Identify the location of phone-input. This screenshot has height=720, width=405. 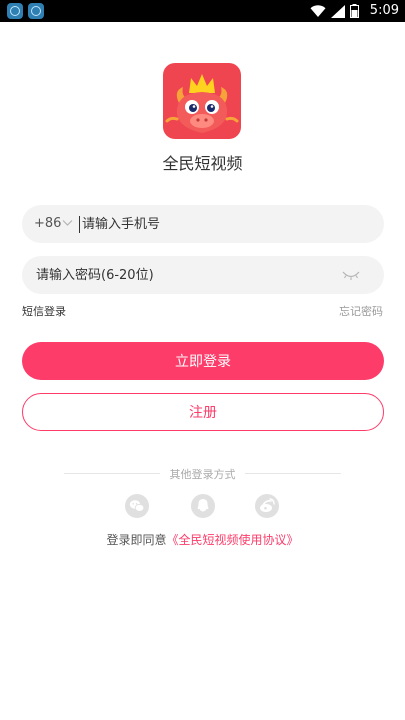
(227, 224).